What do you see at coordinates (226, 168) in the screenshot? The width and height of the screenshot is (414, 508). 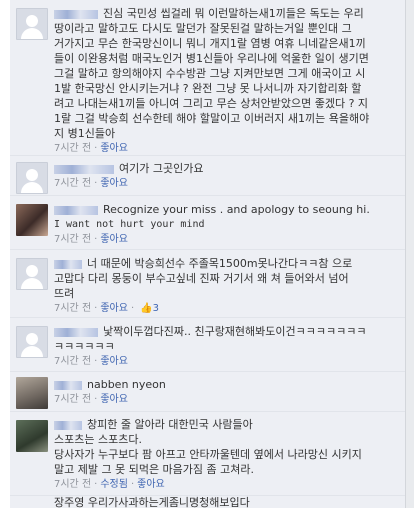 I see `comment-text-line: 여기가 그곳인가요` at bounding box center [226, 168].